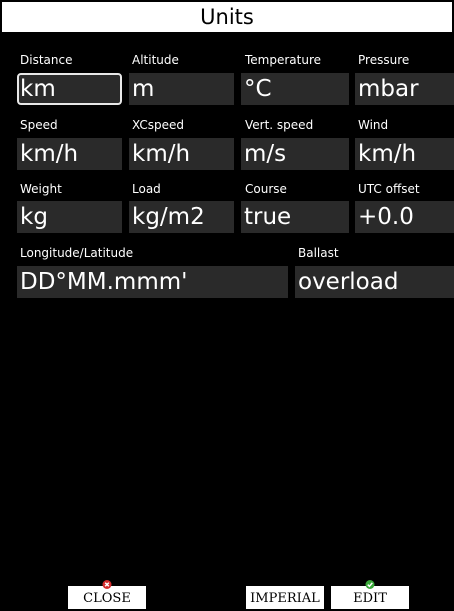 The width and height of the screenshot is (454, 611). I want to click on xcspeed-label: XCspeed, so click(158, 125).